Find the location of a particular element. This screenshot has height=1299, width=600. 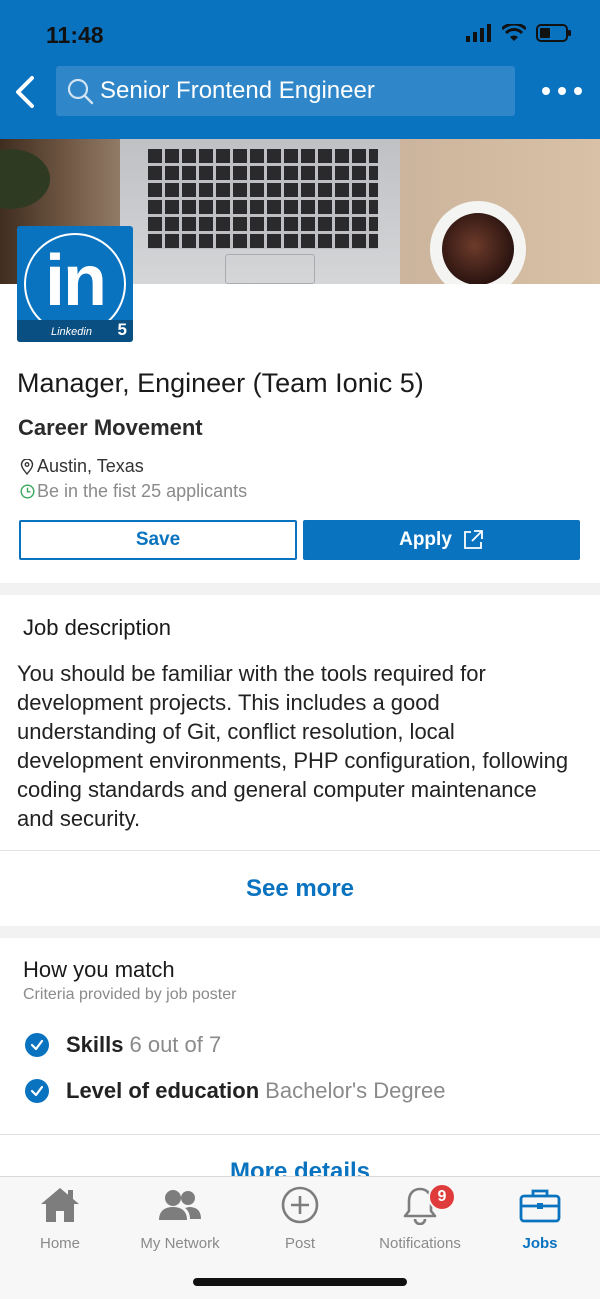

location-text: Austin, Texas is located at coordinates (90, 466).